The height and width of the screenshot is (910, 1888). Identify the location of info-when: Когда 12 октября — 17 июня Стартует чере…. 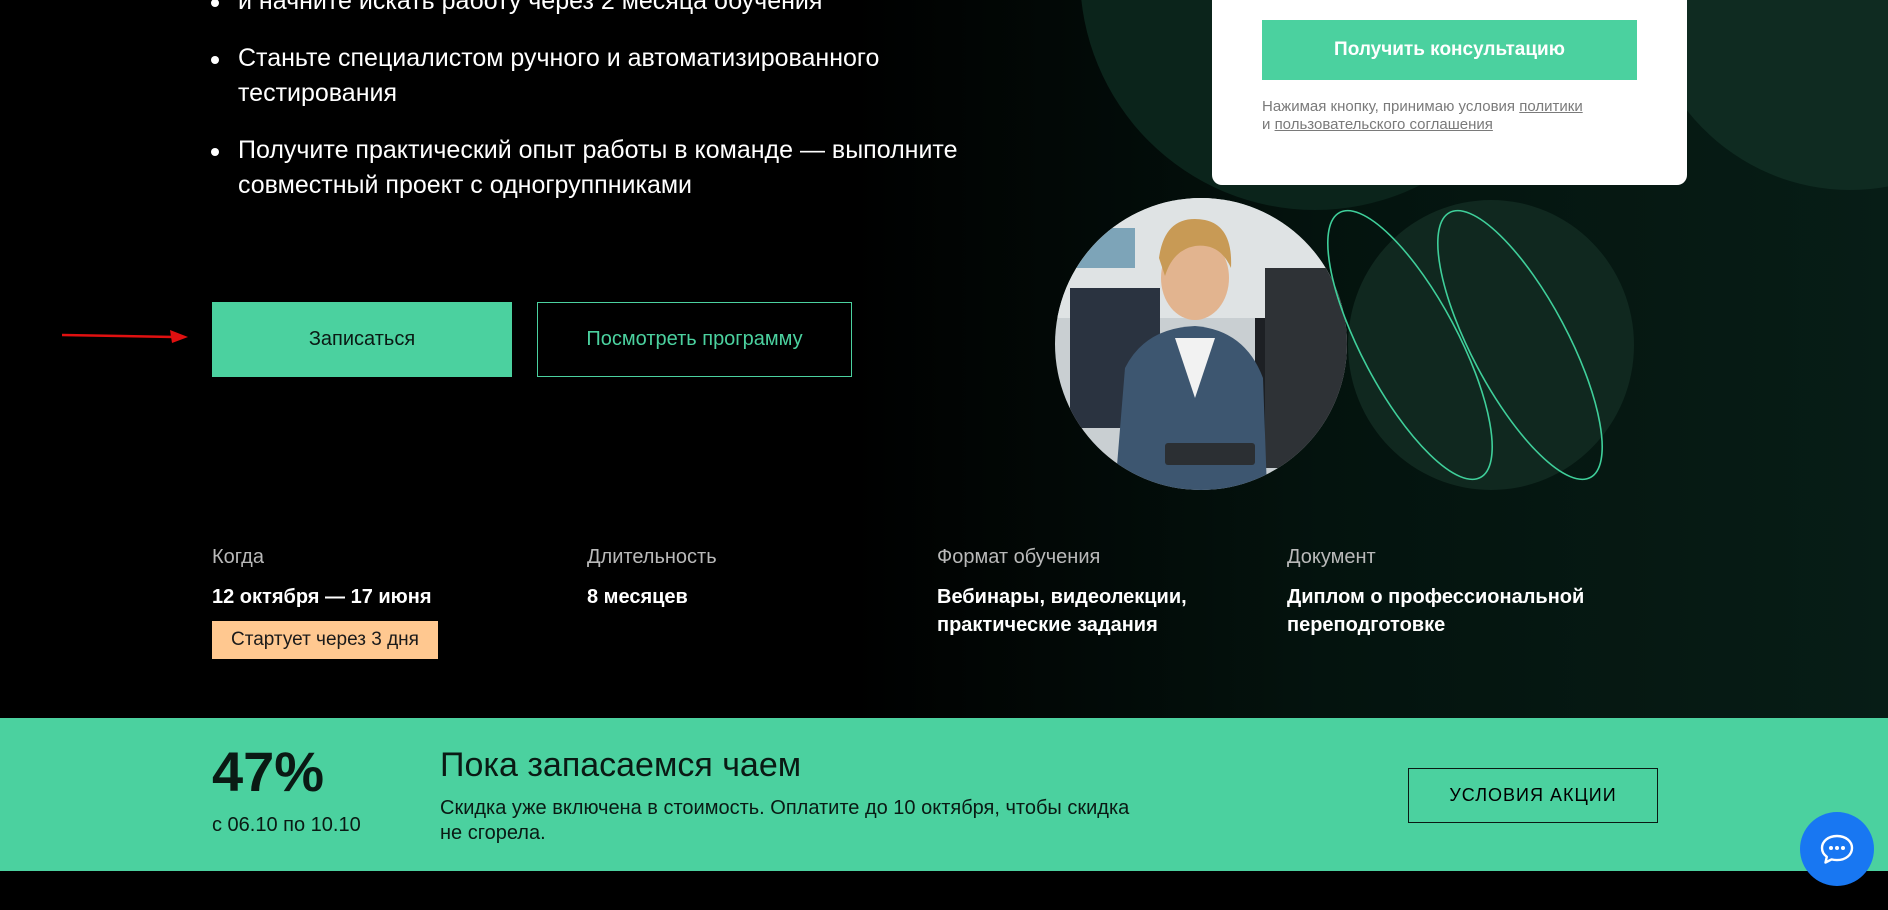
(377, 602).